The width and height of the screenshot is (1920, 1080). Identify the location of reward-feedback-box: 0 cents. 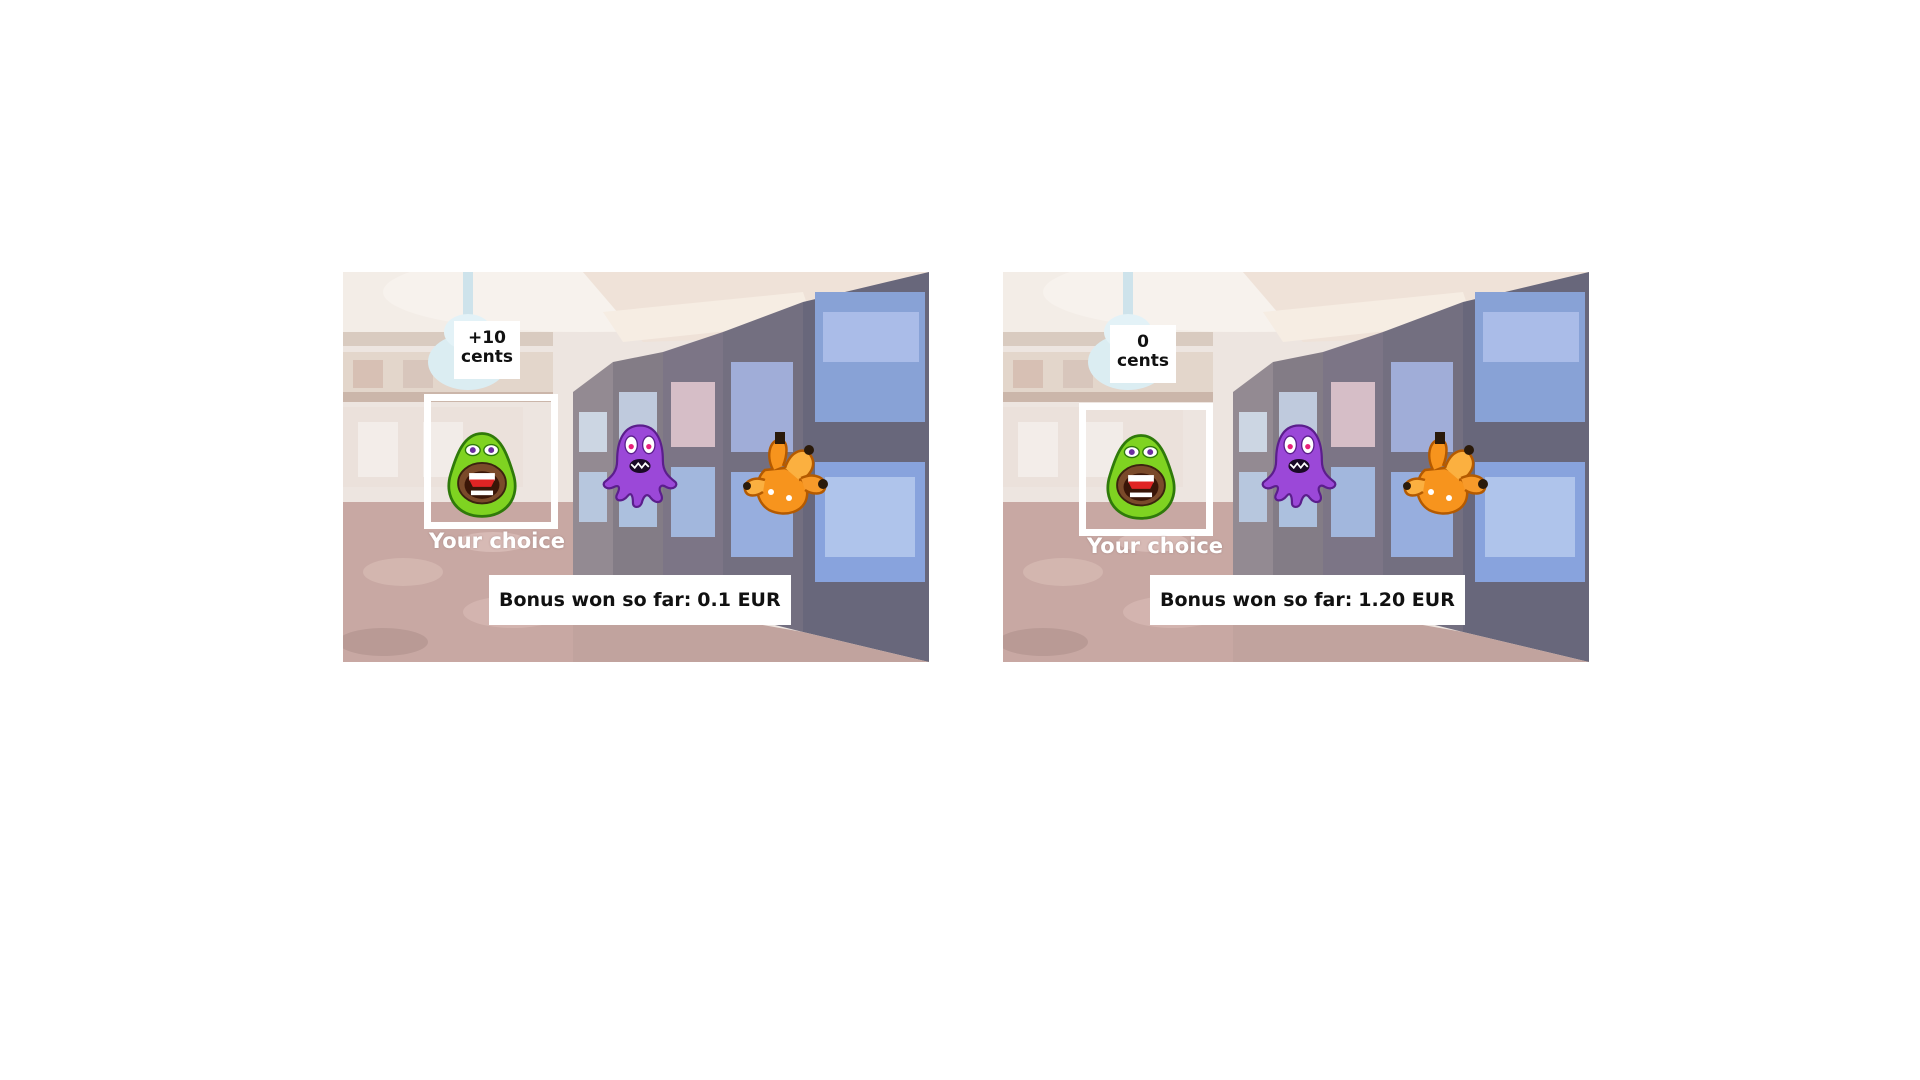
(1143, 354).